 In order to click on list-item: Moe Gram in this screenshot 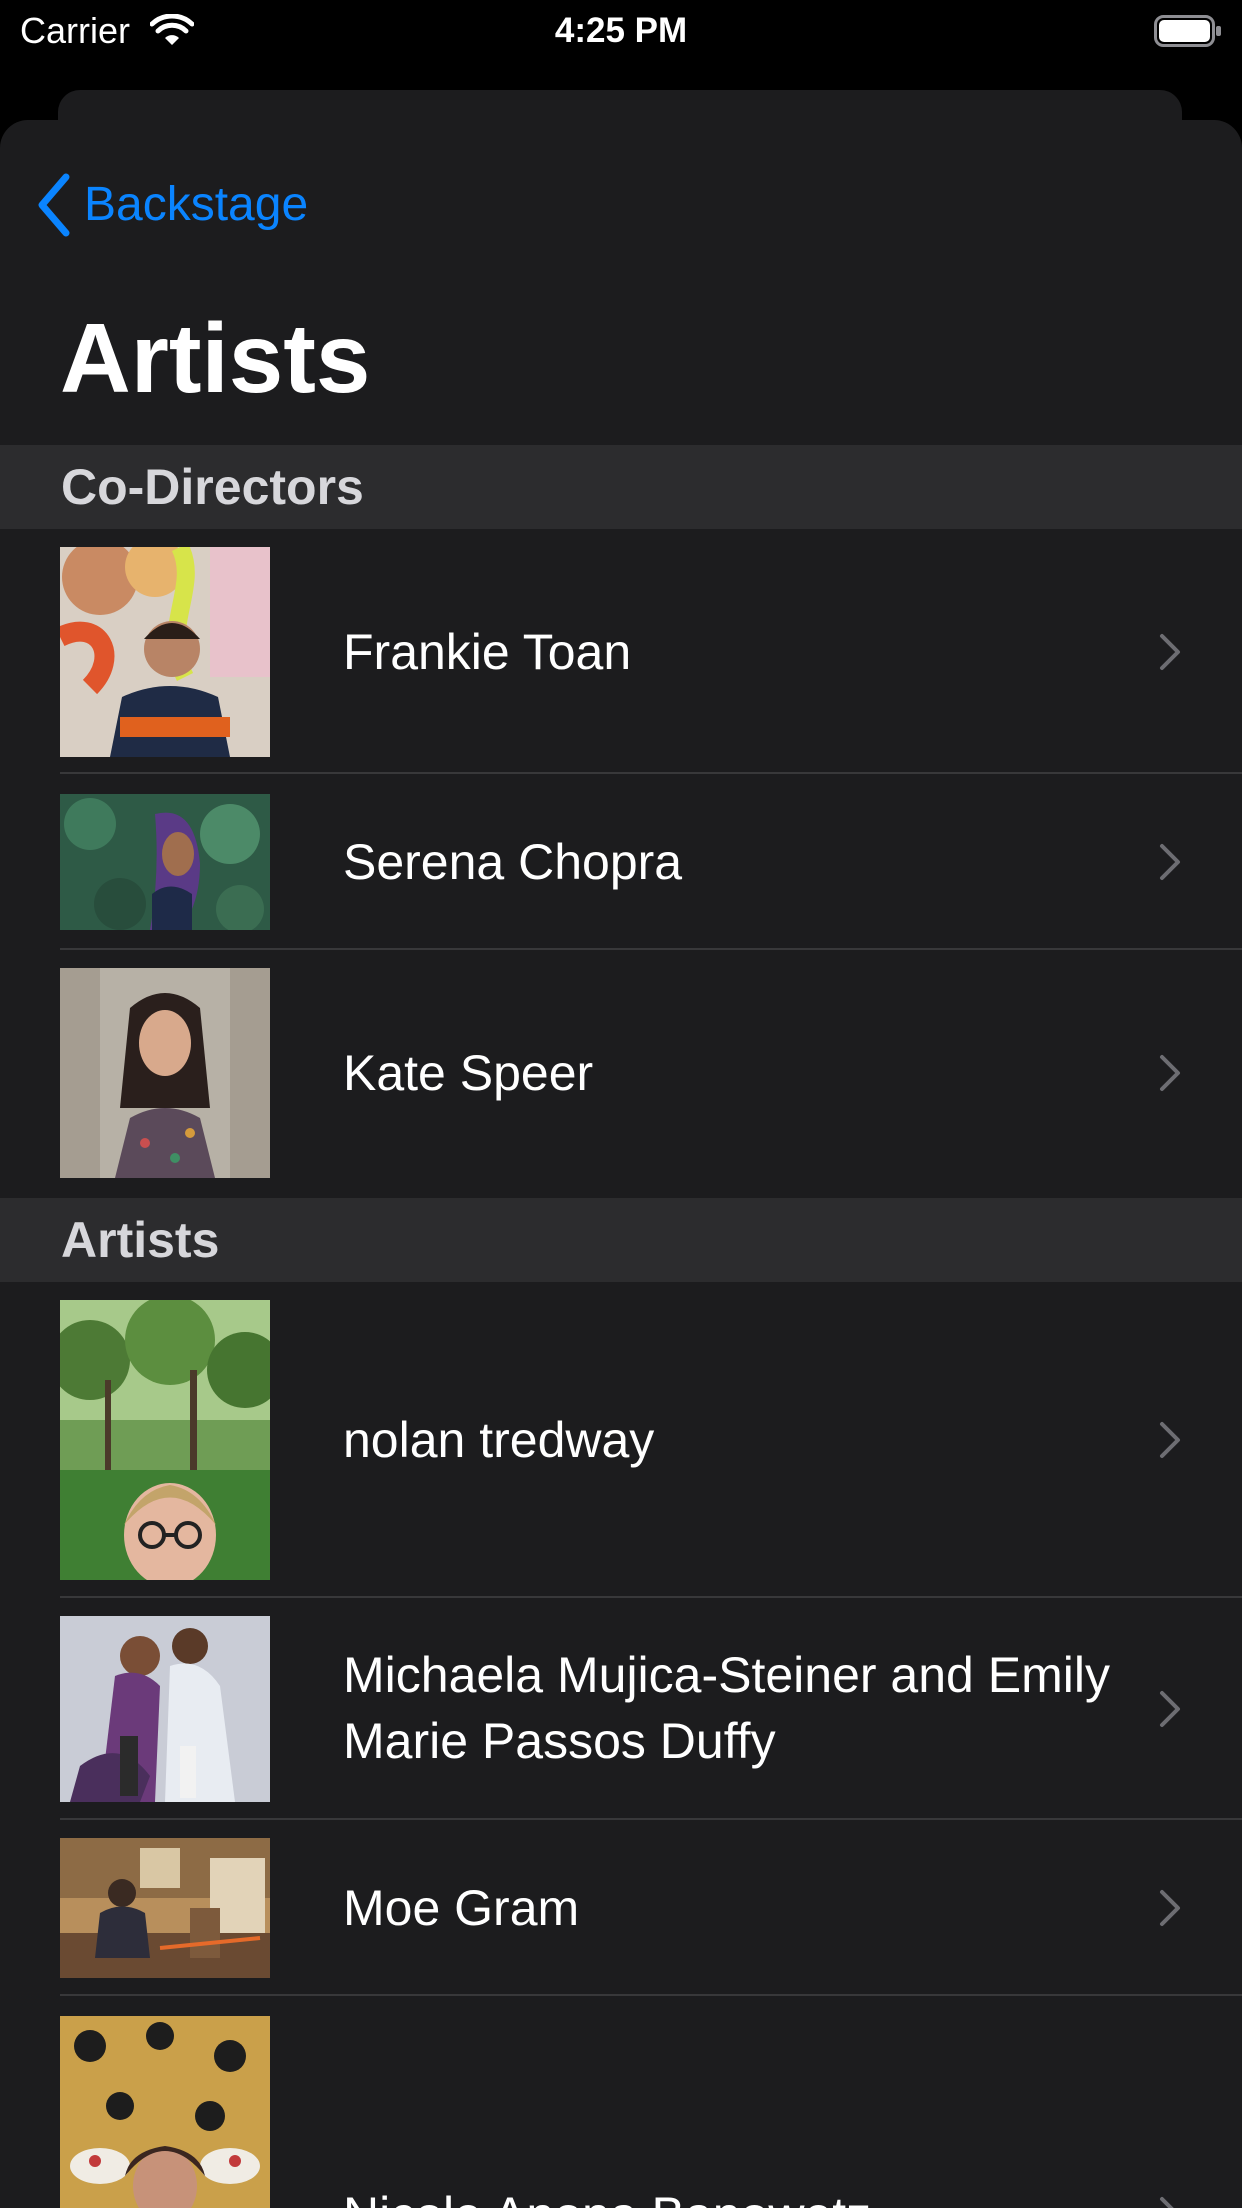, I will do `click(621, 1908)`.